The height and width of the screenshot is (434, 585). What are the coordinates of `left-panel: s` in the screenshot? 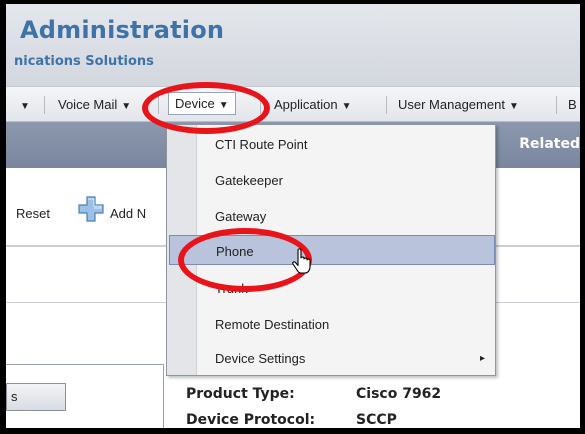 It's located at (85, 396).